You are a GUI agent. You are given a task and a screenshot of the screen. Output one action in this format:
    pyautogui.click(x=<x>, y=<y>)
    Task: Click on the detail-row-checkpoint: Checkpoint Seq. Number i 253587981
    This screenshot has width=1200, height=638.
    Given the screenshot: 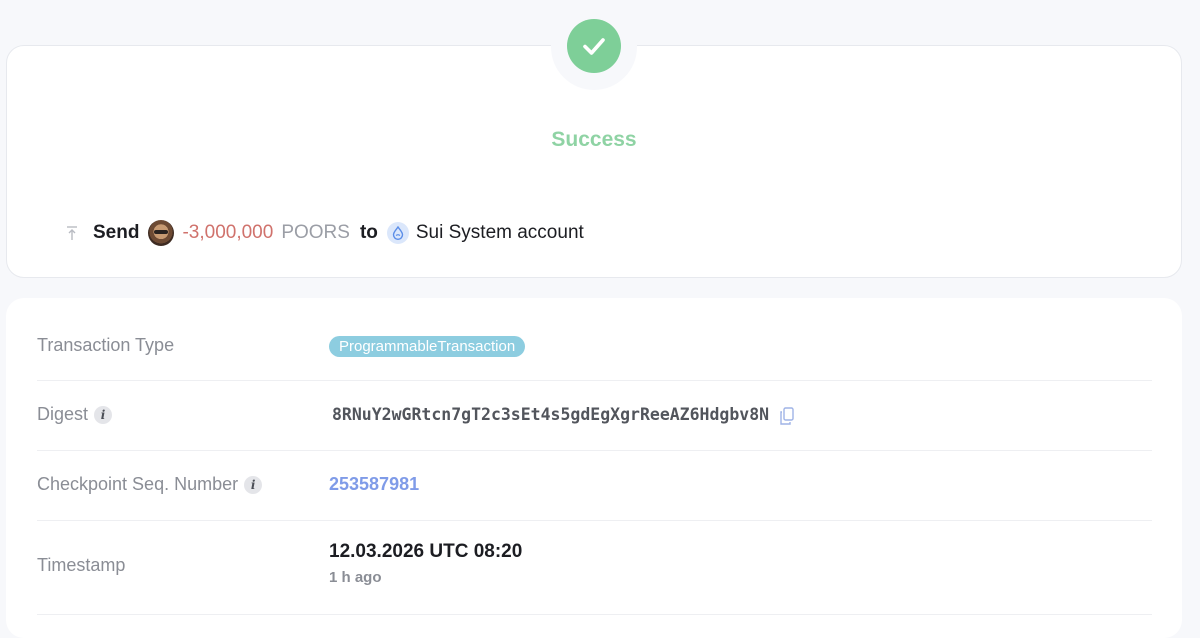 What is the action you would take?
    pyautogui.click(x=594, y=486)
    